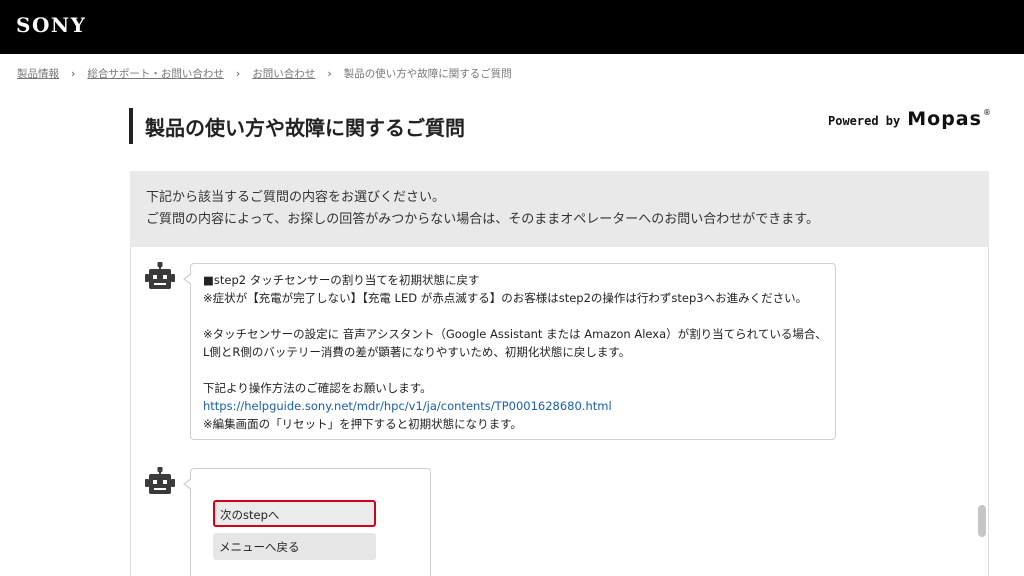  I want to click on powered-by-mopas: Powered by Mopas ®, so click(909, 119).